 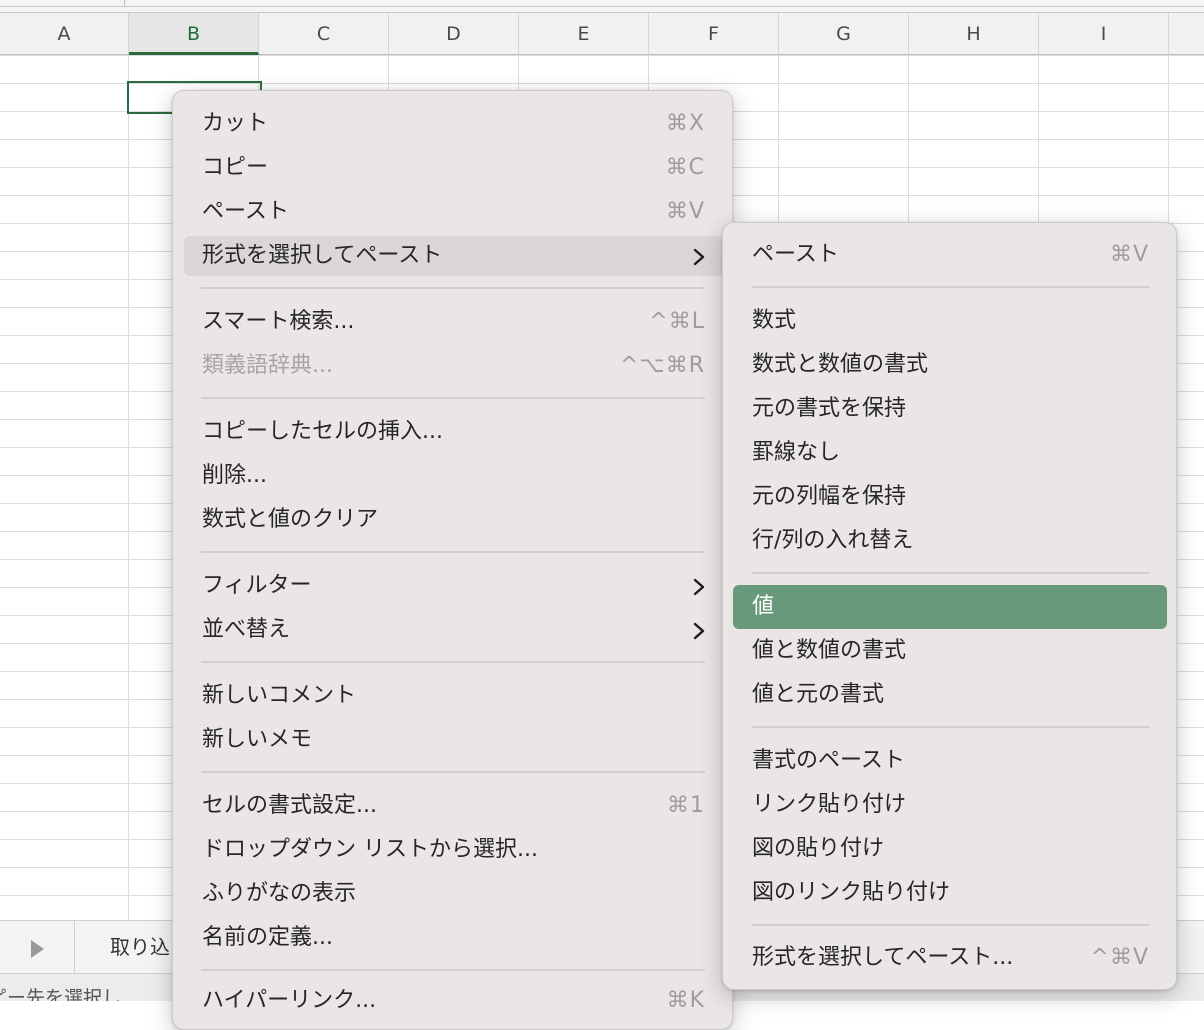 I want to click on submenu-item-paste: ペースト ⌘V, so click(x=950, y=255).